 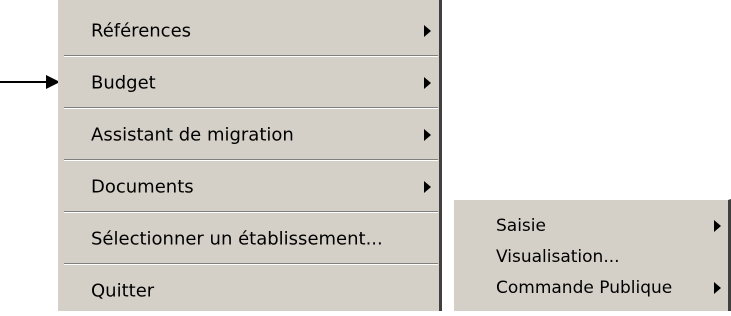 I want to click on submenu-item-label: Saisie, so click(x=521, y=226).